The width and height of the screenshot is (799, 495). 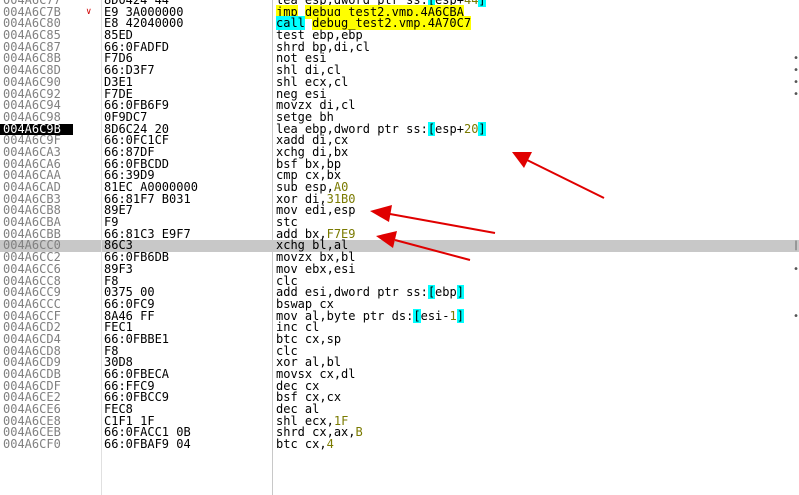 I want to click on disasm-row: 004A6CF0 66:0FBAF9 04 btc cx,4, so click(x=399, y=444).